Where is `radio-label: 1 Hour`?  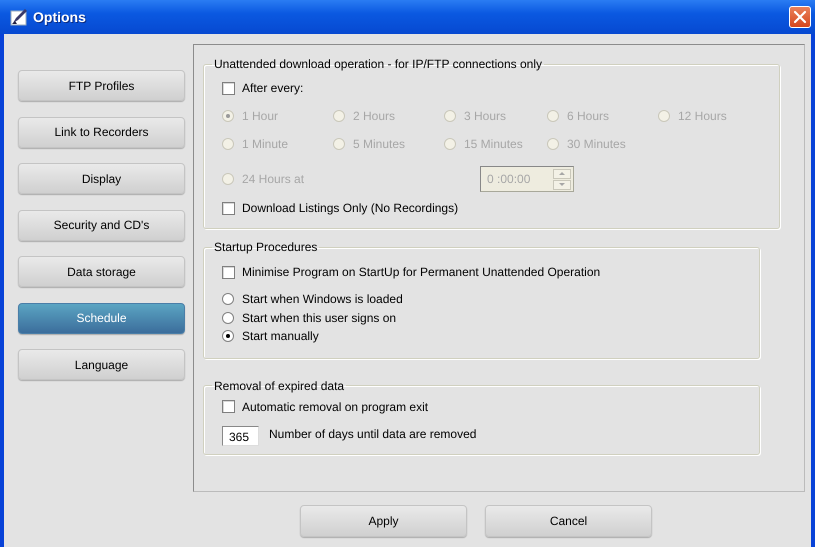
radio-label: 1 Hour is located at coordinates (260, 116).